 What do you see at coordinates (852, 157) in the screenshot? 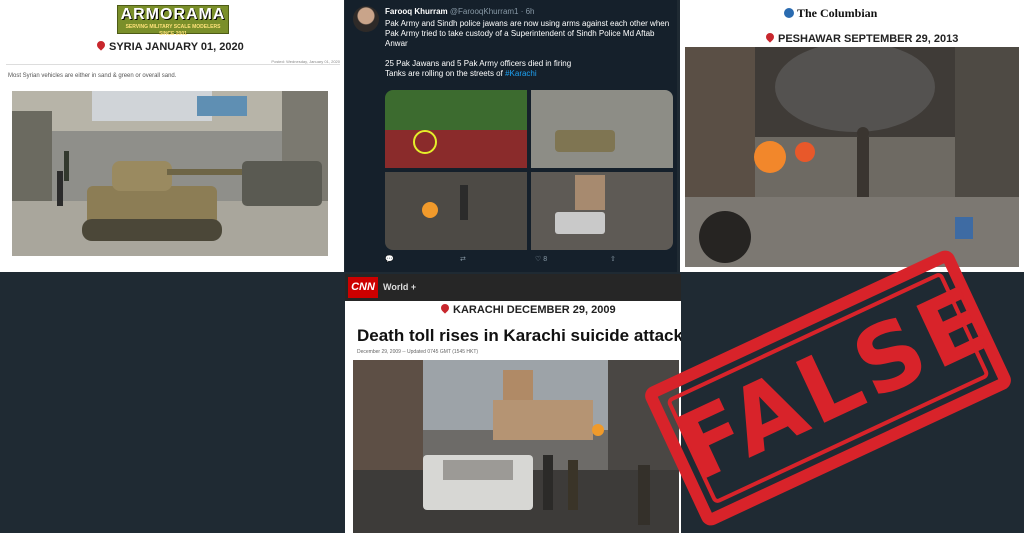
I see `peshawar-blast-photo` at bounding box center [852, 157].